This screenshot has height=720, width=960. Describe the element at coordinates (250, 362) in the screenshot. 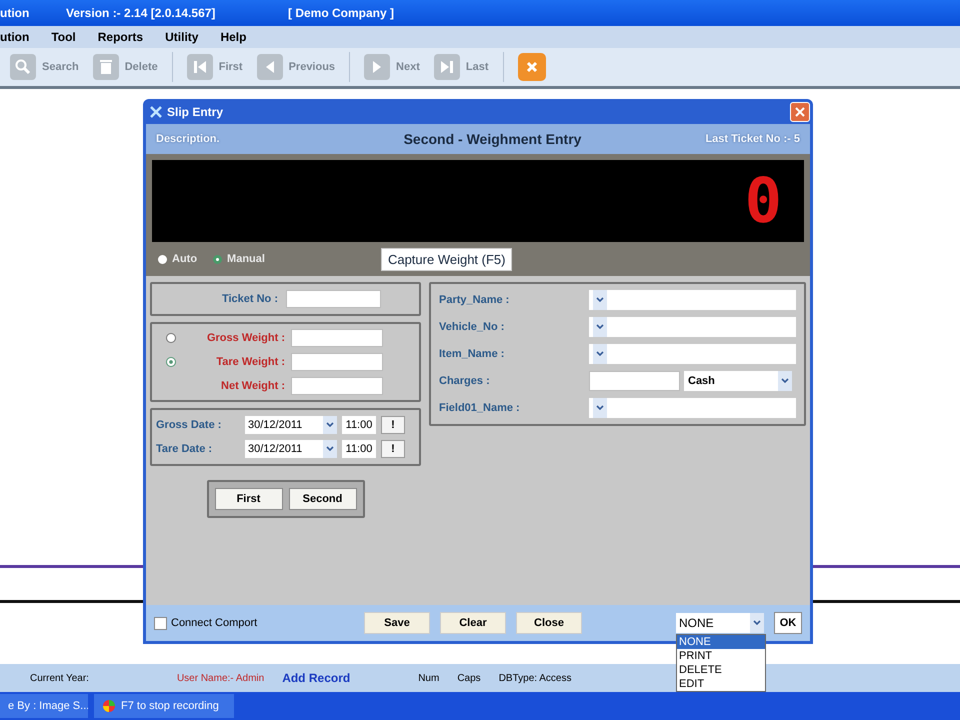

I see `field-label: Tare Weight :` at that location.